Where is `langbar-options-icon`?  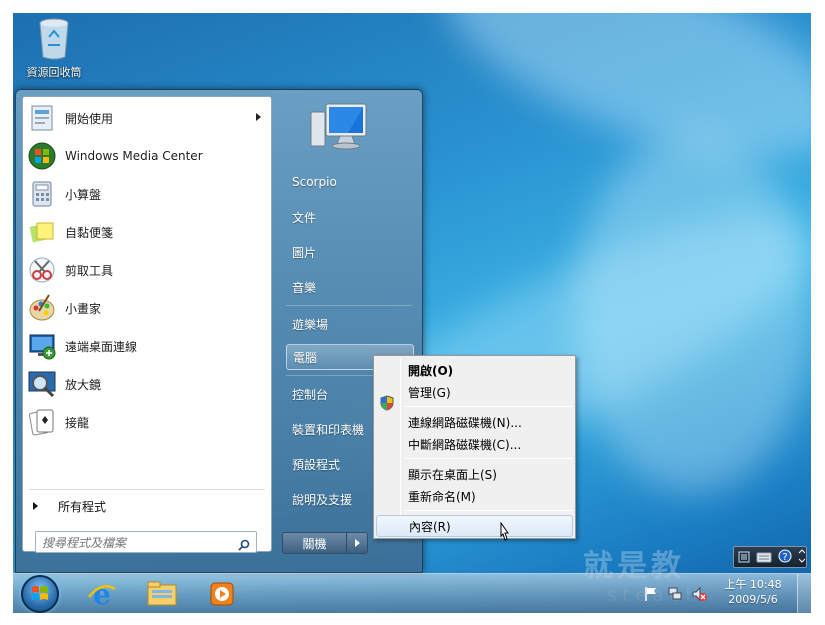
langbar-options-icon is located at coordinates (802, 557).